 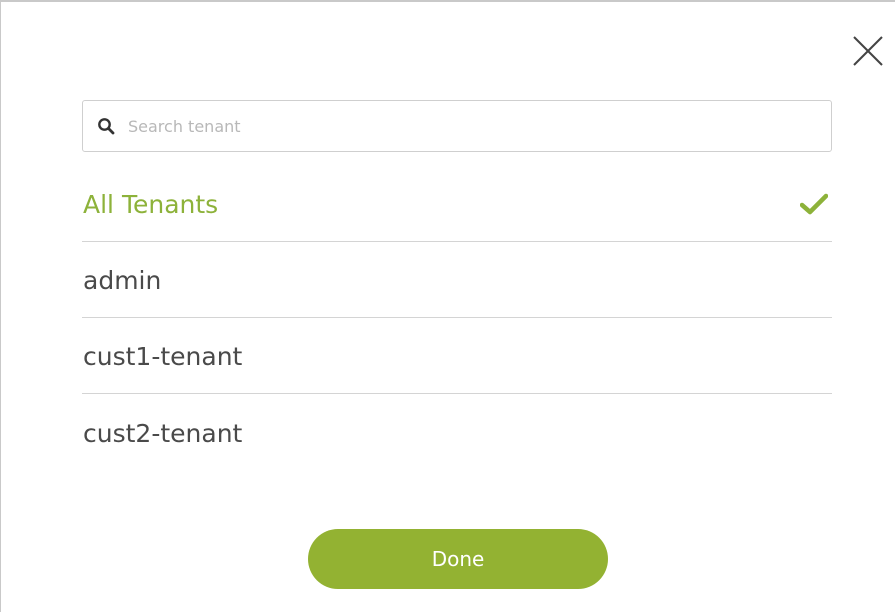 I want to click on check-icon, so click(x=814, y=203).